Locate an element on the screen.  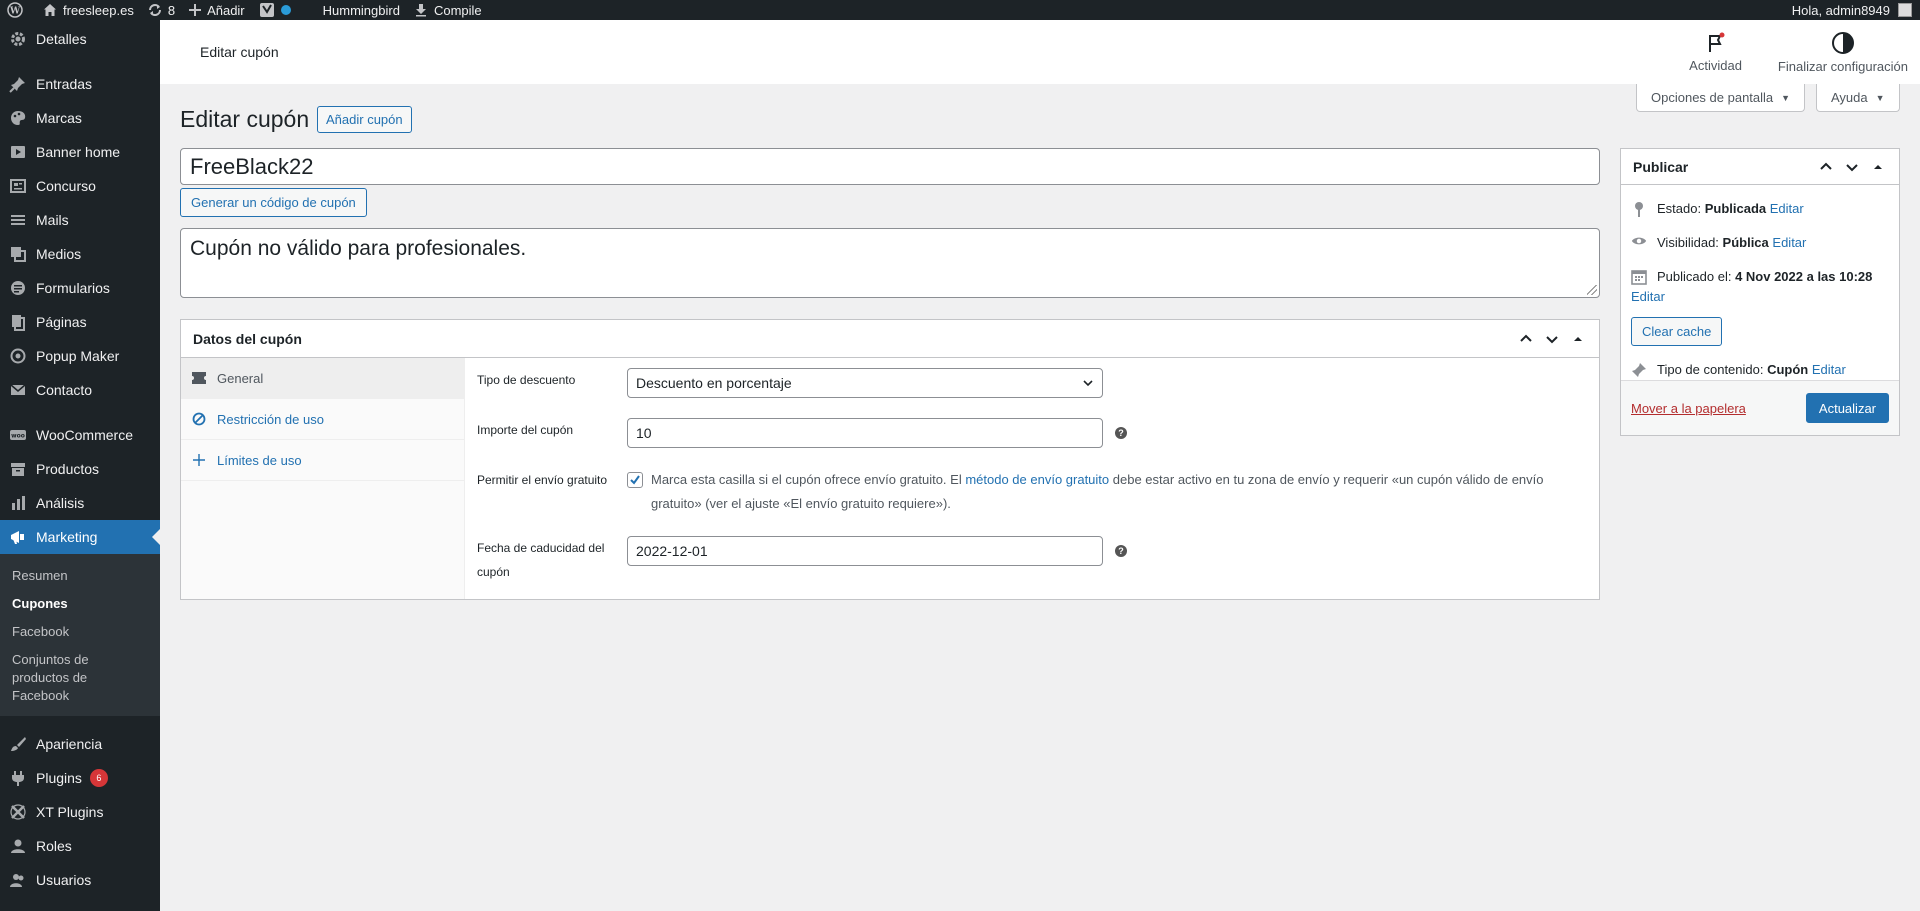
site-name-link: freesleep.es is located at coordinates (88, 10).